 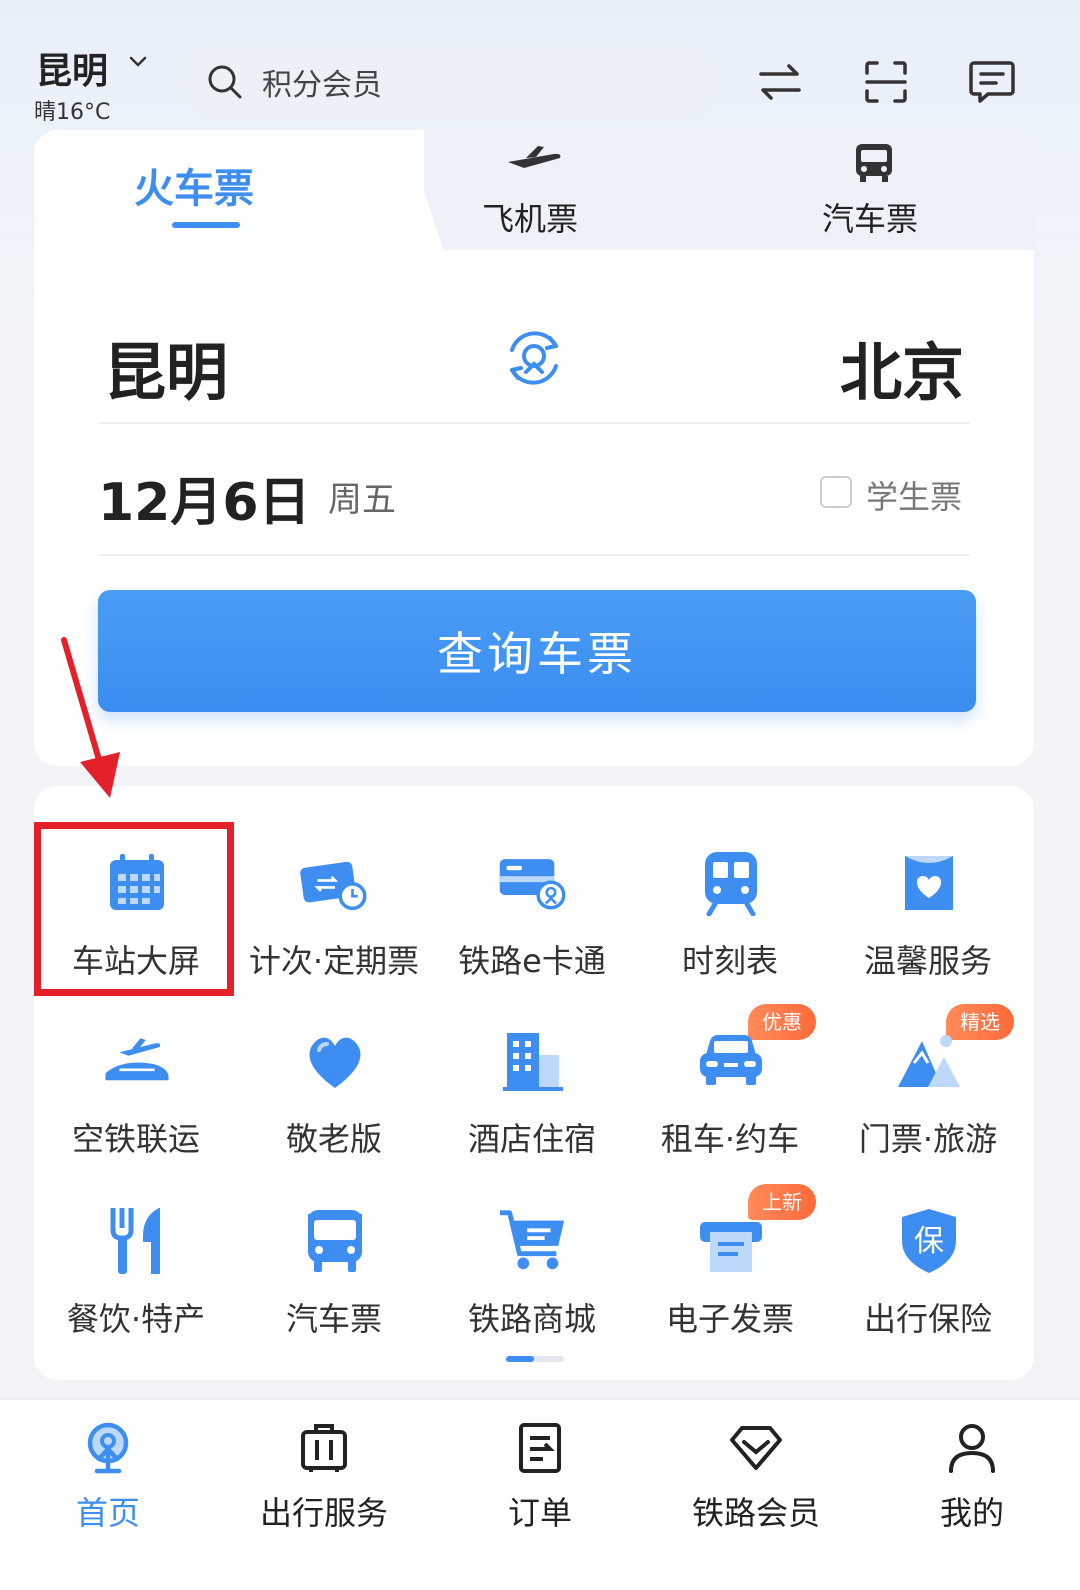 I want to click on nav-mine: 我的, so click(x=972, y=1495).